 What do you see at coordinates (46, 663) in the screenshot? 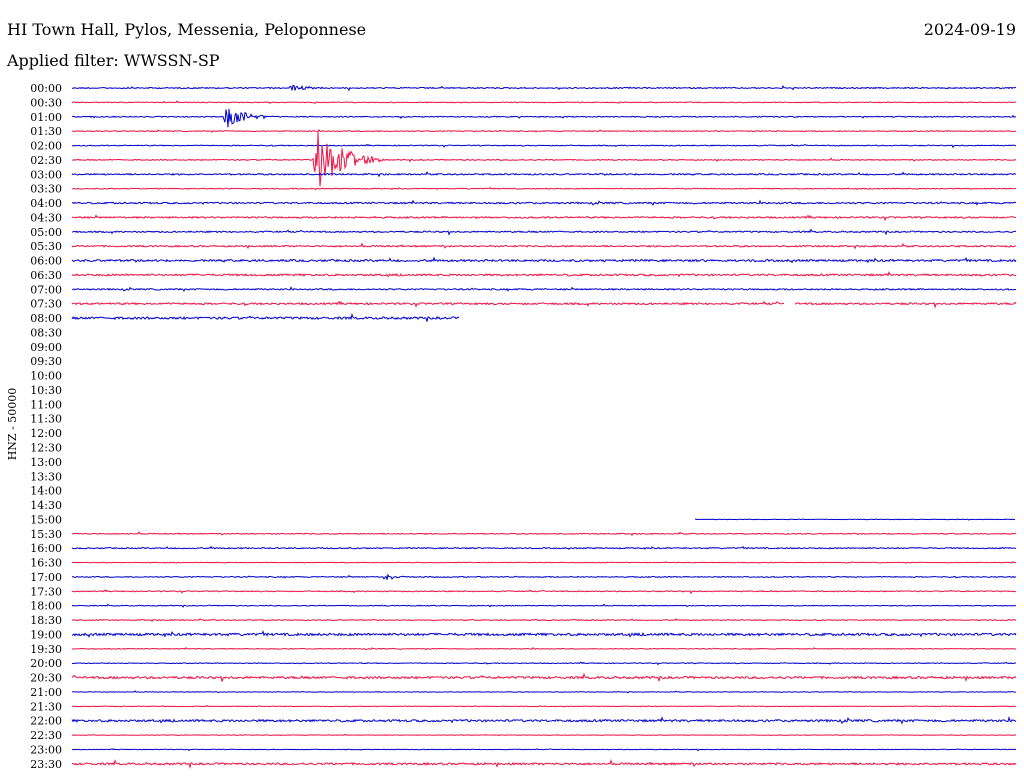
I see `time-tick-label: 20:00` at bounding box center [46, 663].